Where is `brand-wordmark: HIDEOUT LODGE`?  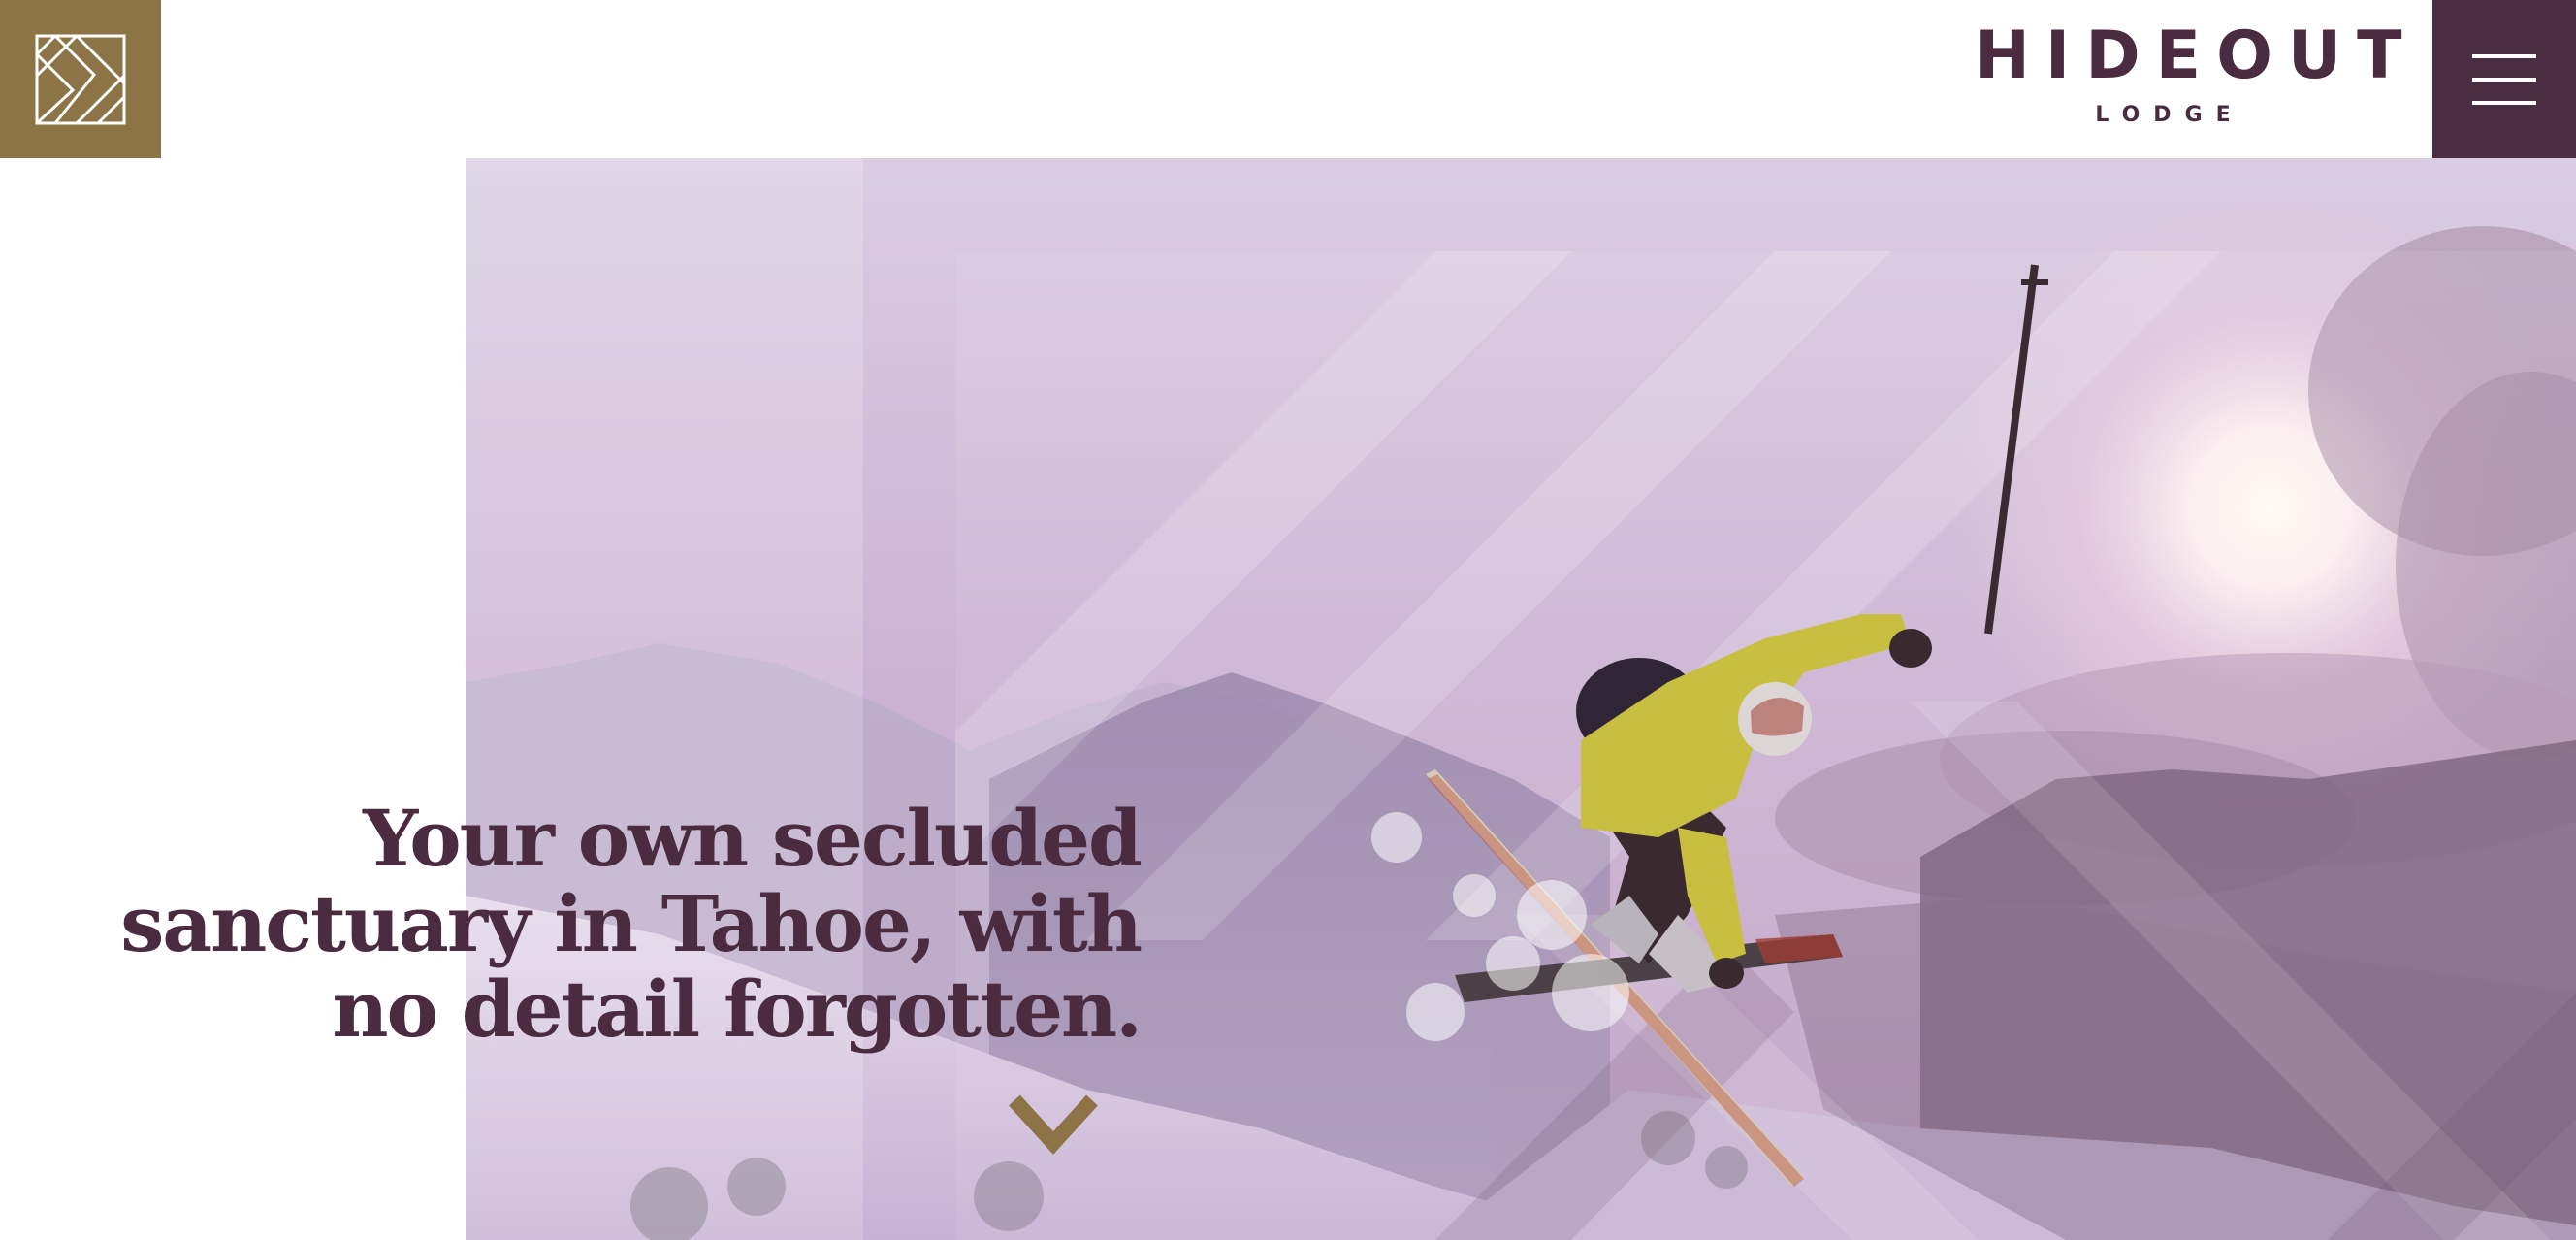
brand-wordmark: HIDEOUT LODGE is located at coordinates (2188, 73).